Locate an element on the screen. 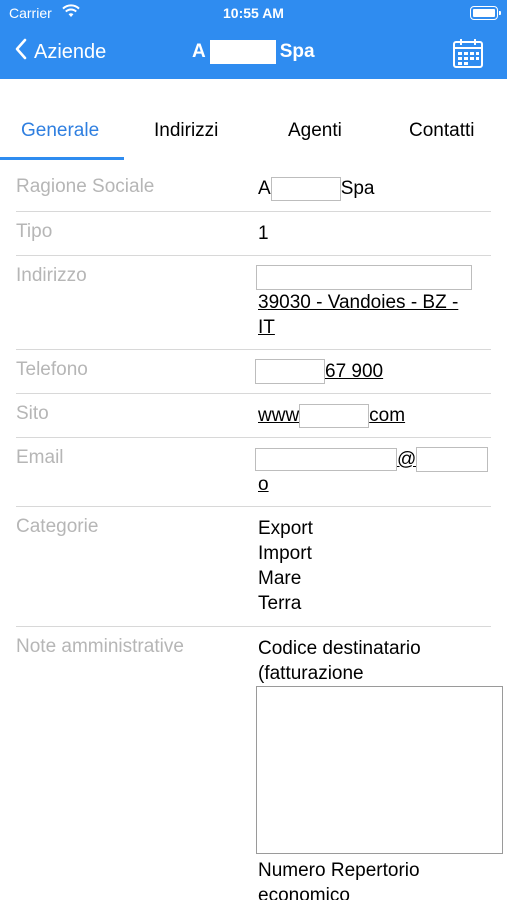  category-item: Import is located at coordinates (285, 553).